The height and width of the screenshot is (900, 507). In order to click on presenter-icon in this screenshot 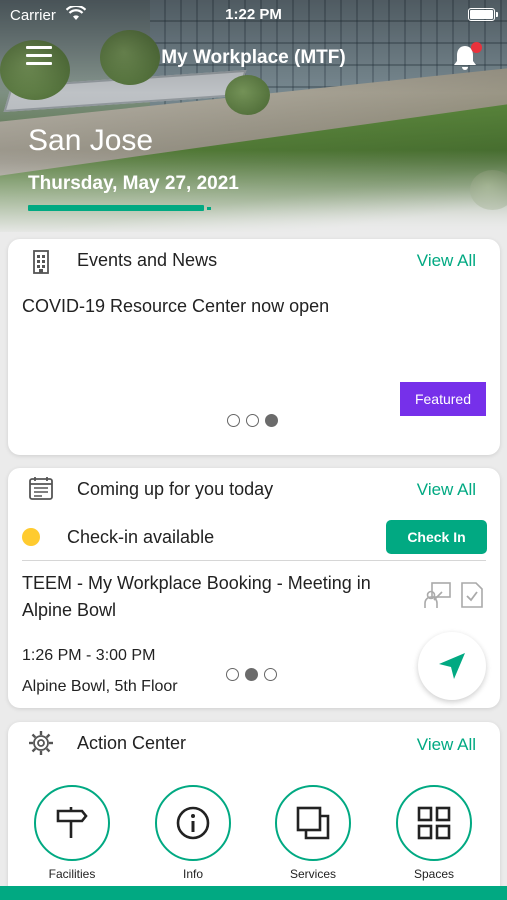, I will do `click(438, 595)`.